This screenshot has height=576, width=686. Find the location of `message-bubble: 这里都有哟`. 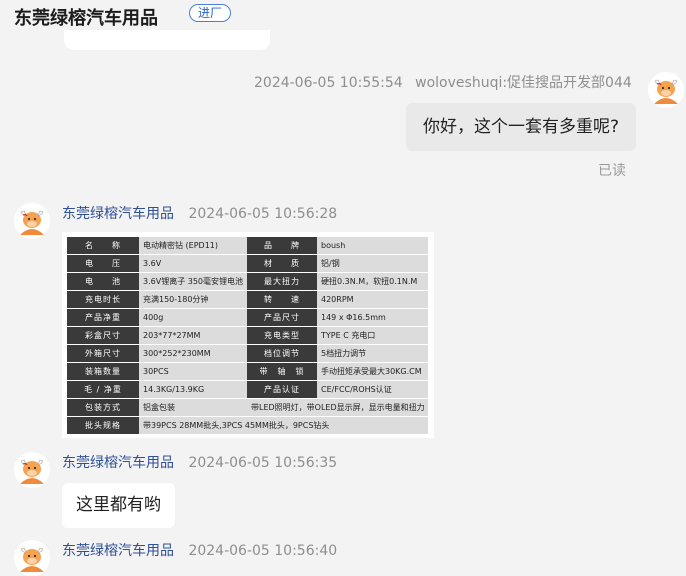

message-bubble: 这里都有哟 is located at coordinates (118, 505).